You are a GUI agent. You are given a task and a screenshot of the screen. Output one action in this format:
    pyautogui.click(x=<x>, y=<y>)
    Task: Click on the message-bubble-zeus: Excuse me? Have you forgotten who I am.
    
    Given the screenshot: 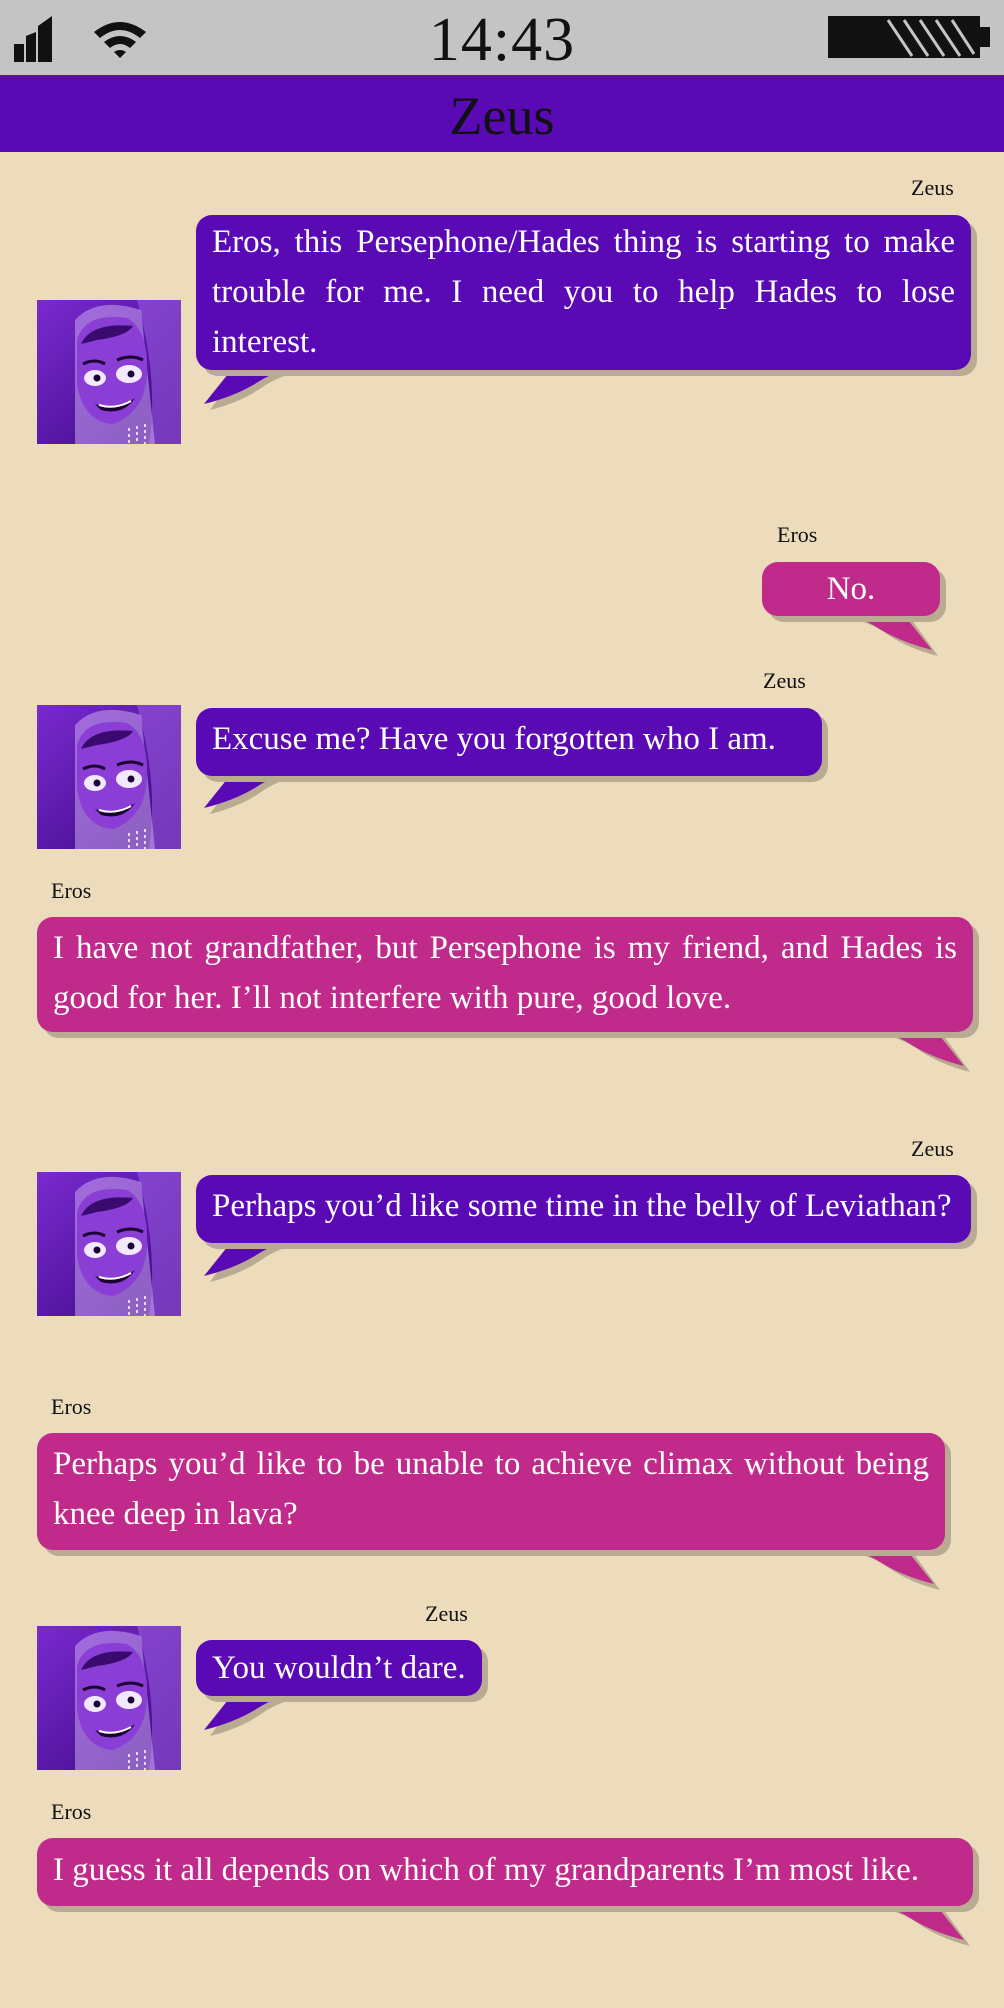 What is the action you would take?
    pyautogui.click(x=509, y=742)
    